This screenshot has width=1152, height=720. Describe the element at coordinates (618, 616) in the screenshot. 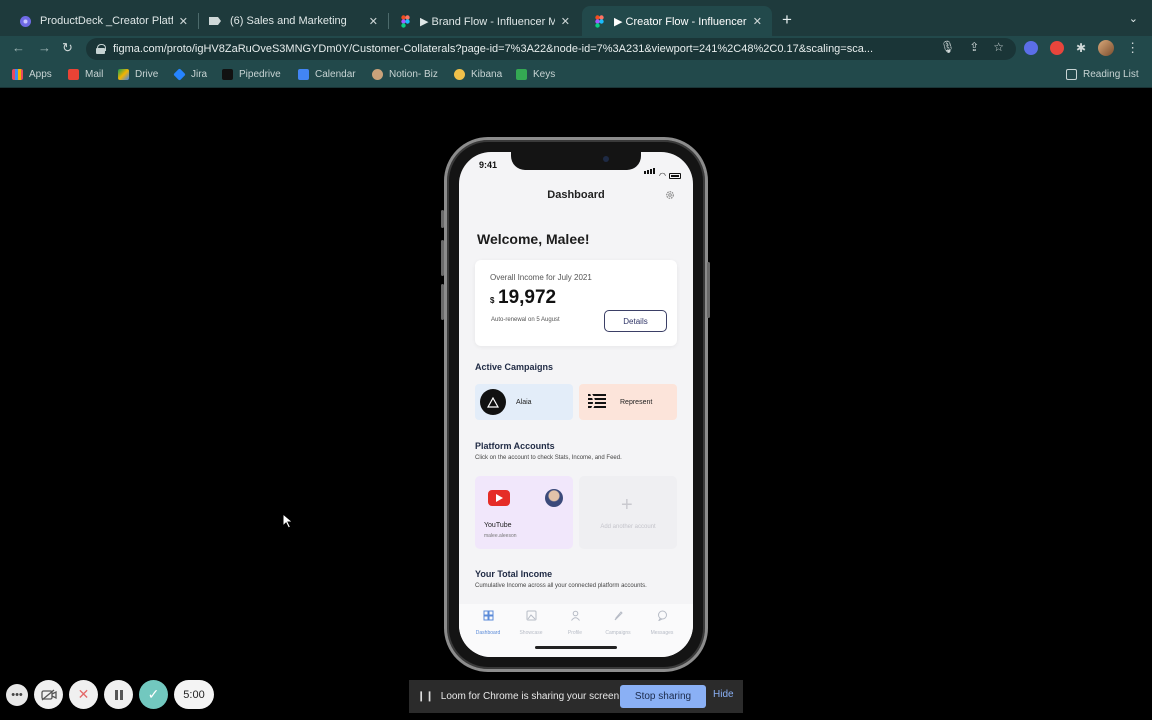

I see `rocket-icon` at that location.